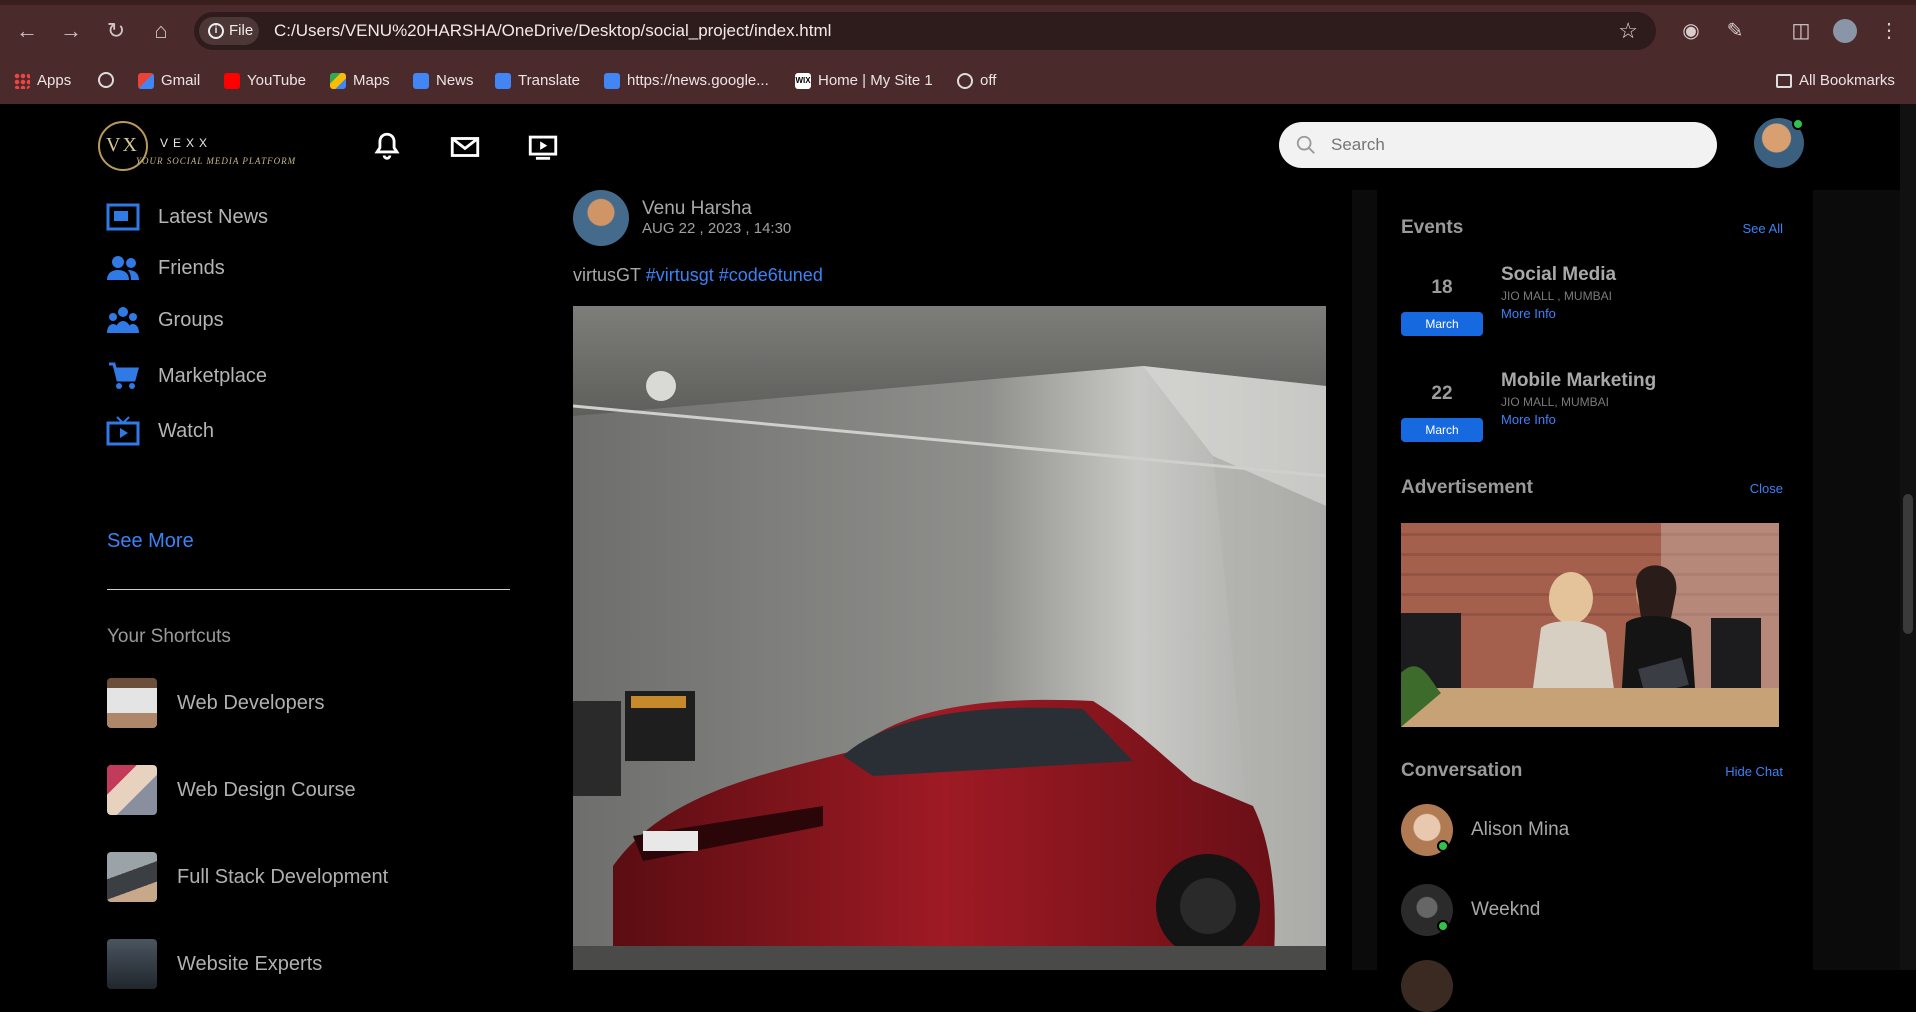  What do you see at coordinates (122, 145) in the screenshot?
I see `logo-mark: VX` at bounding box center [122, 145].